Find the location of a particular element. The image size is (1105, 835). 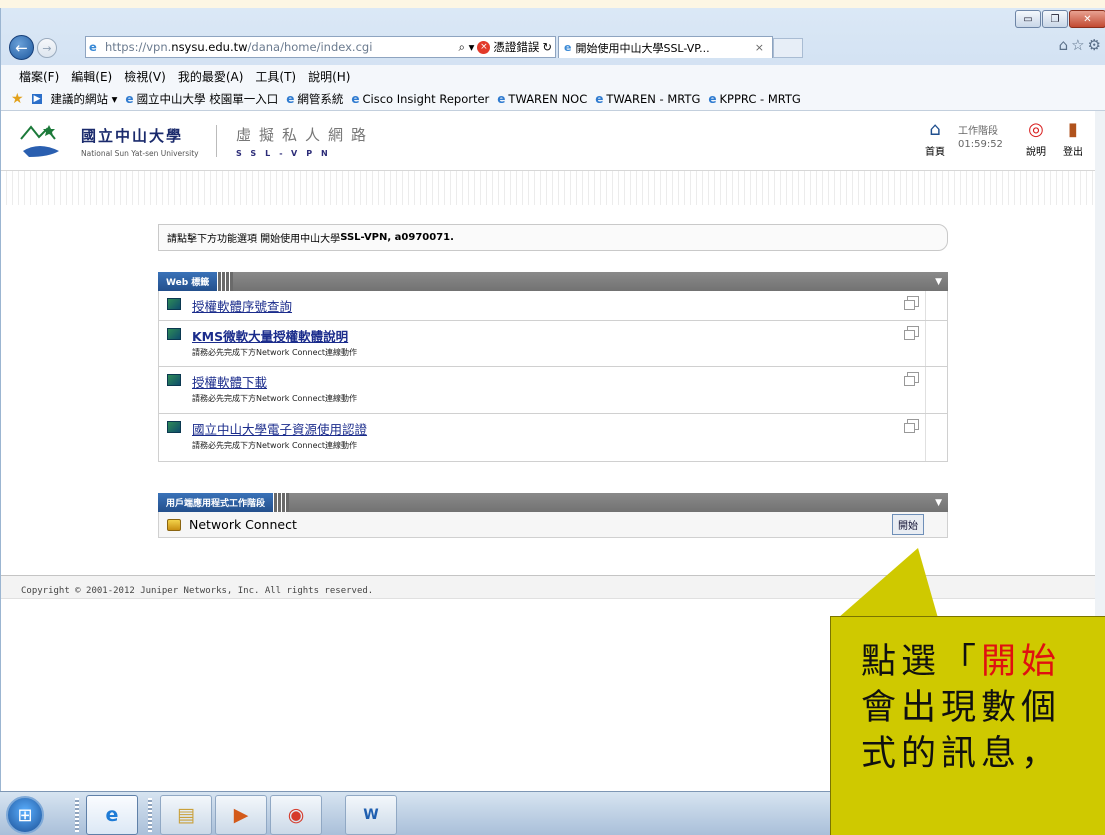

instruction-callout: 點選「開始 會出現數個 式的訊息， is located at coordinates (967, 725).